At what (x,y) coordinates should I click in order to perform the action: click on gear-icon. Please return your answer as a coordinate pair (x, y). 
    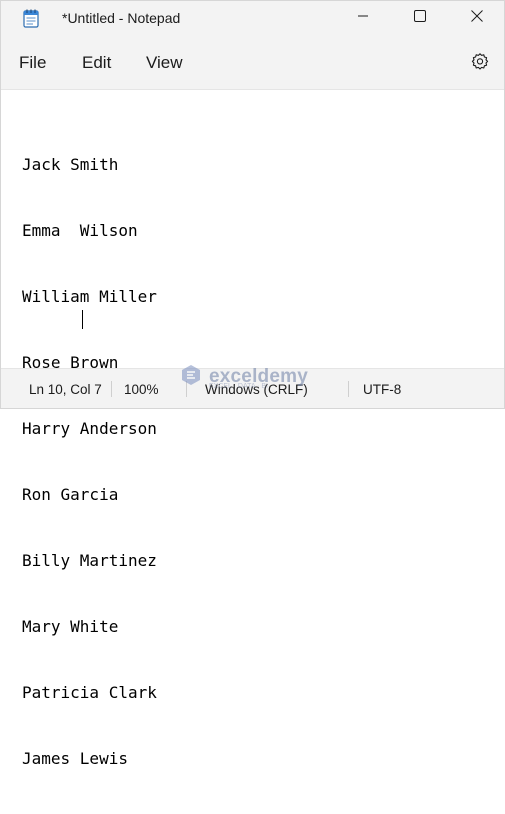
    Looking at the image, I should click on (480, 64).